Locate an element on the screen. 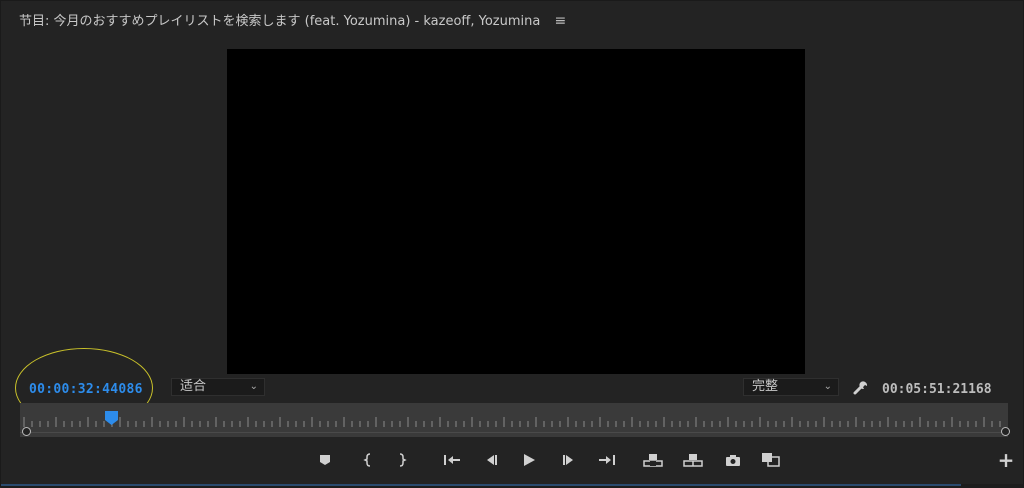  go-to-out-icon is located at coordinates (607, 460).